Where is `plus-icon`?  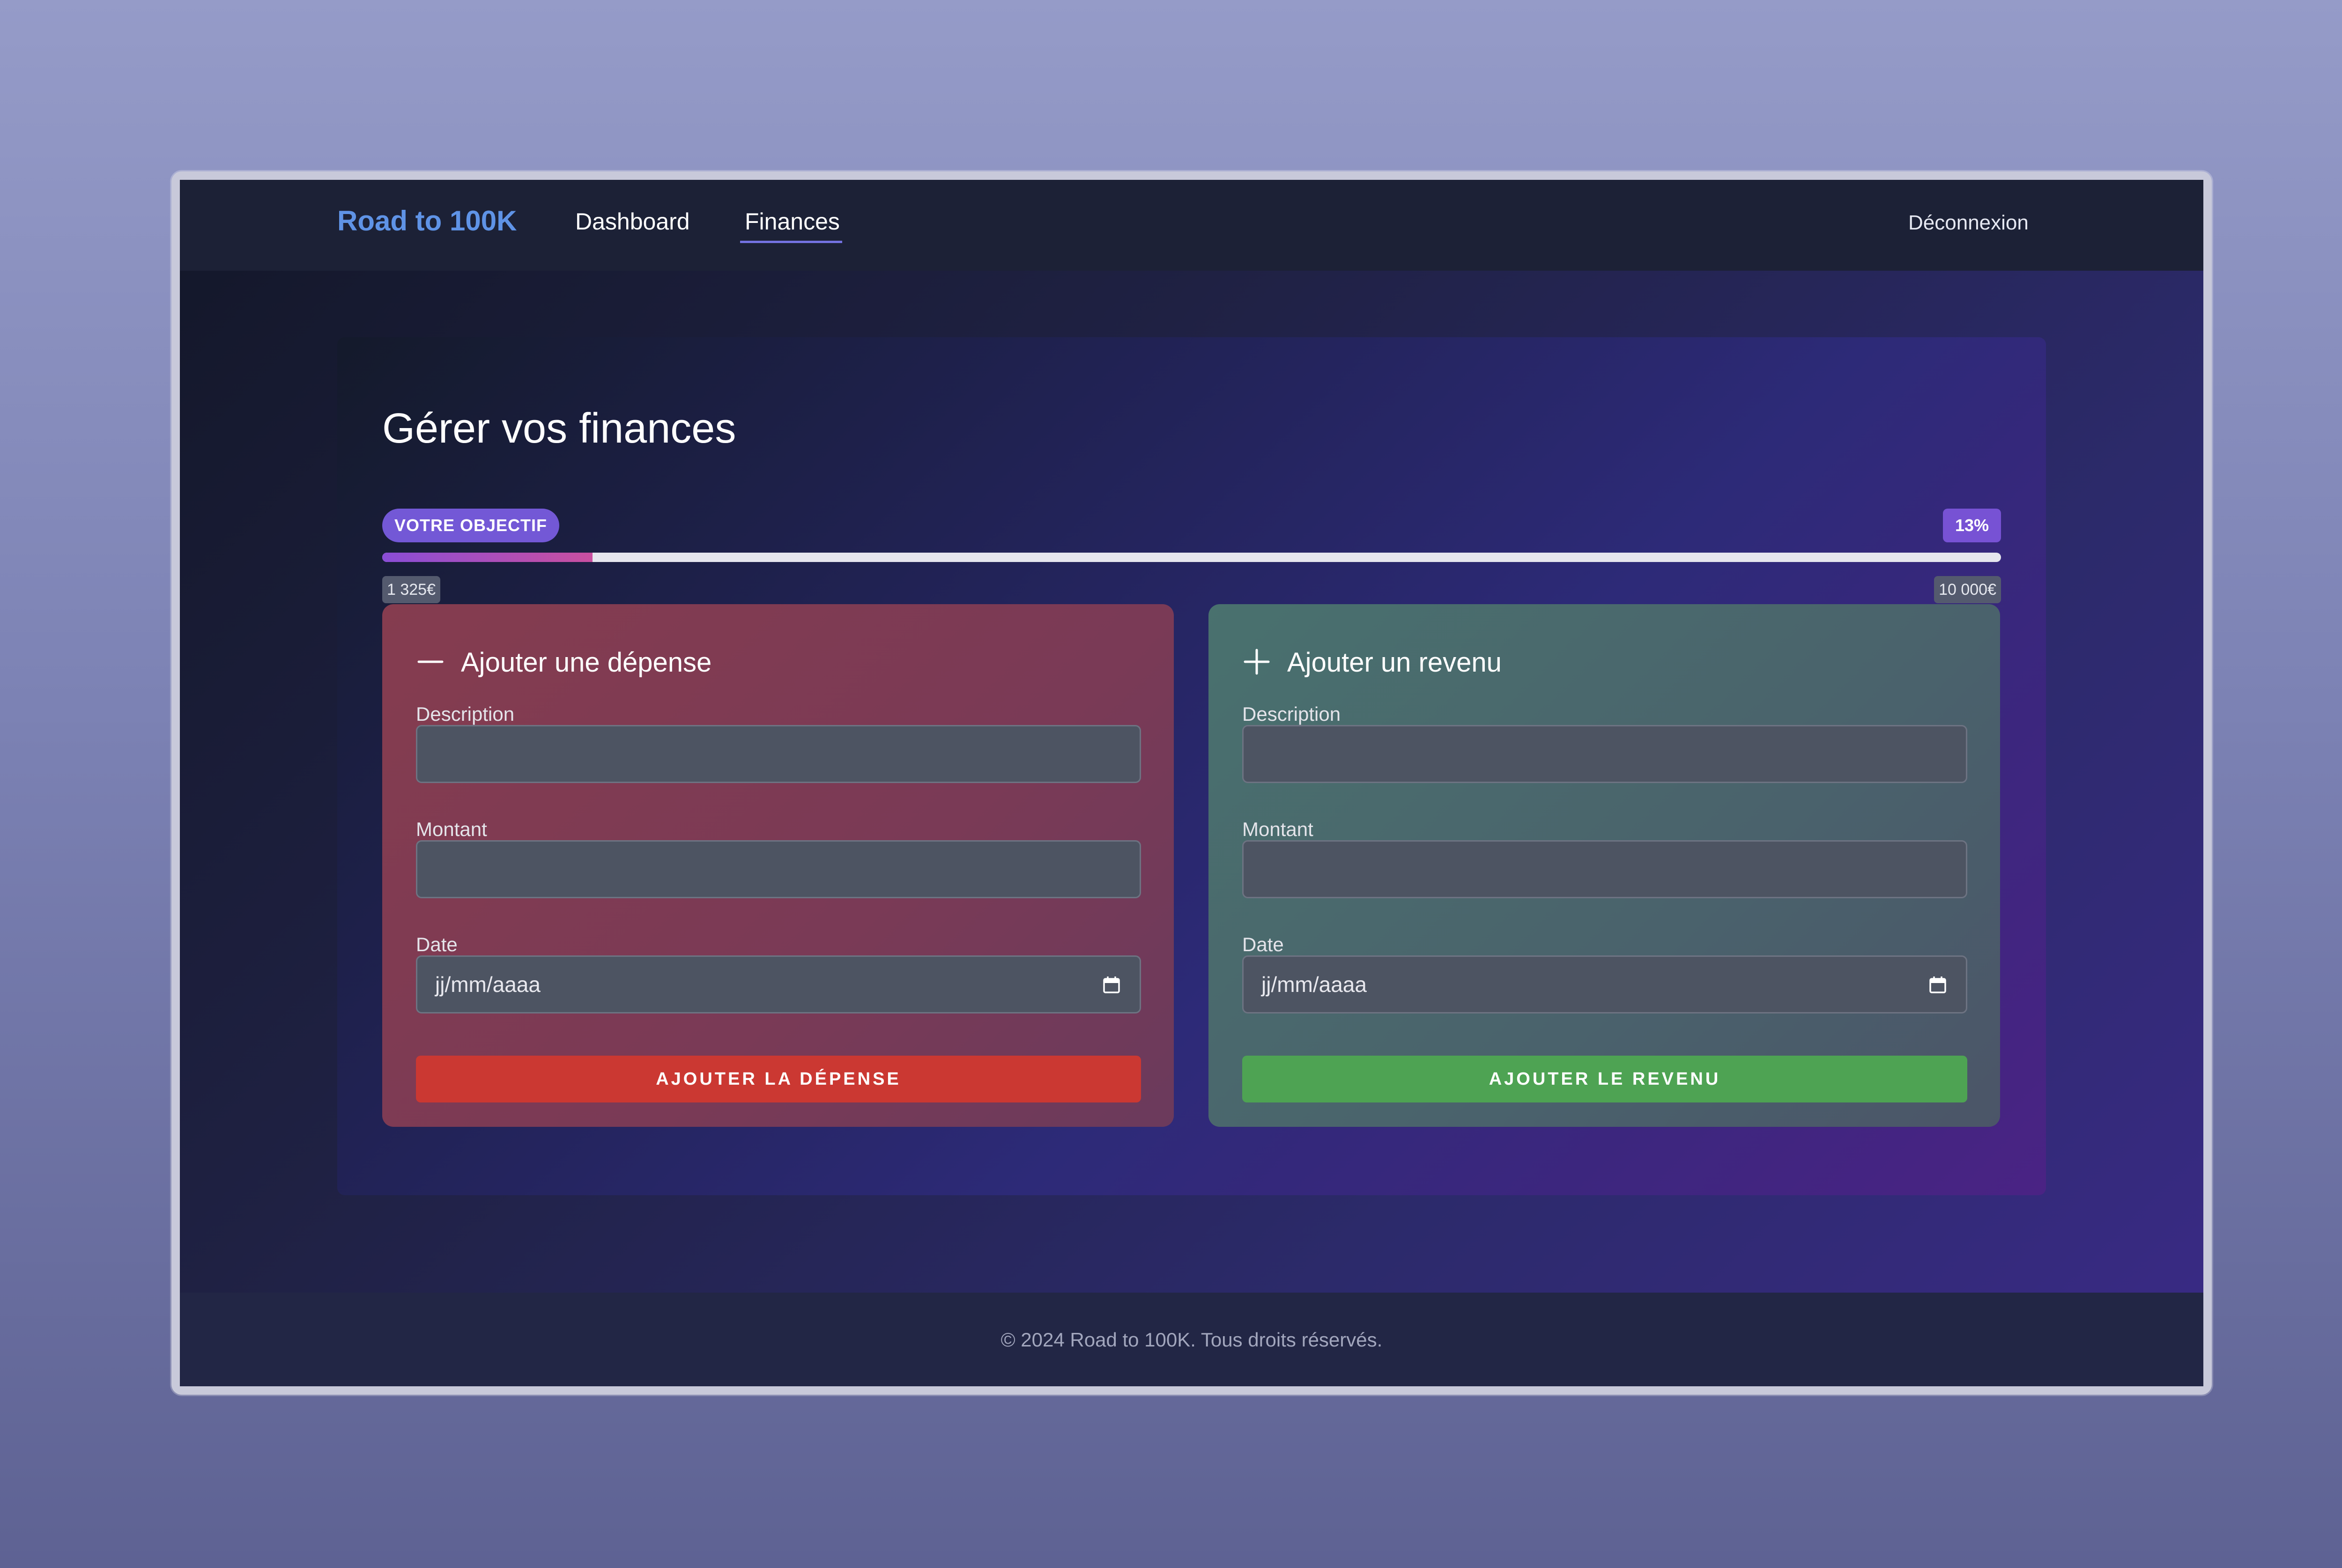 plus-icon is located at coordinates (1257, 662).